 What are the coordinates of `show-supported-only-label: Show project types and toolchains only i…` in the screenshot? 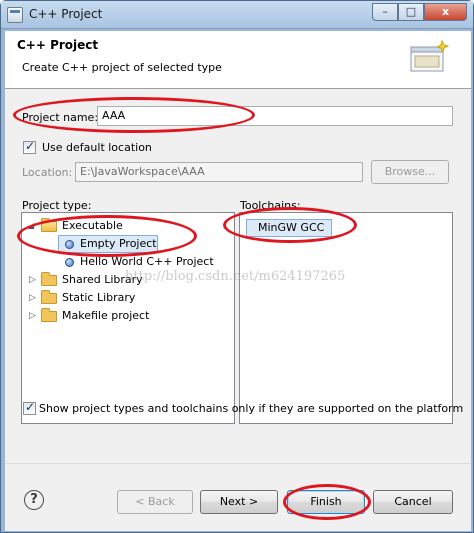 It's located at (251, 408).